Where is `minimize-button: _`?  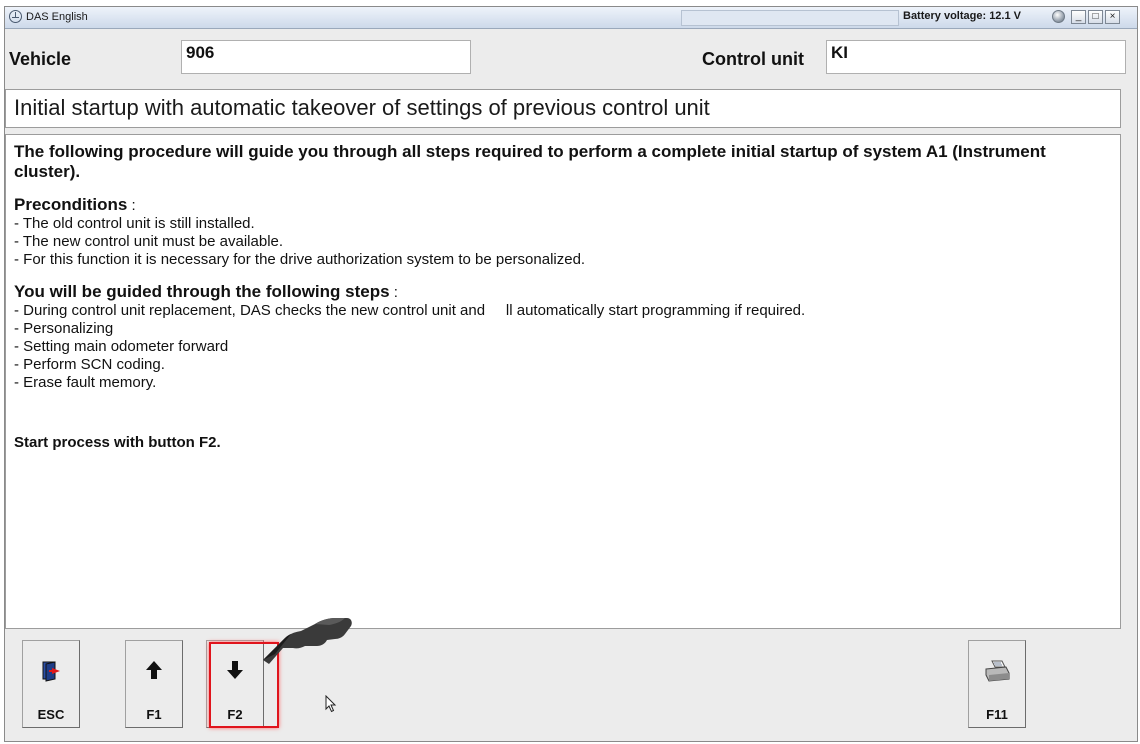 minimize-button: _ is located at coordinates (1078, 17).